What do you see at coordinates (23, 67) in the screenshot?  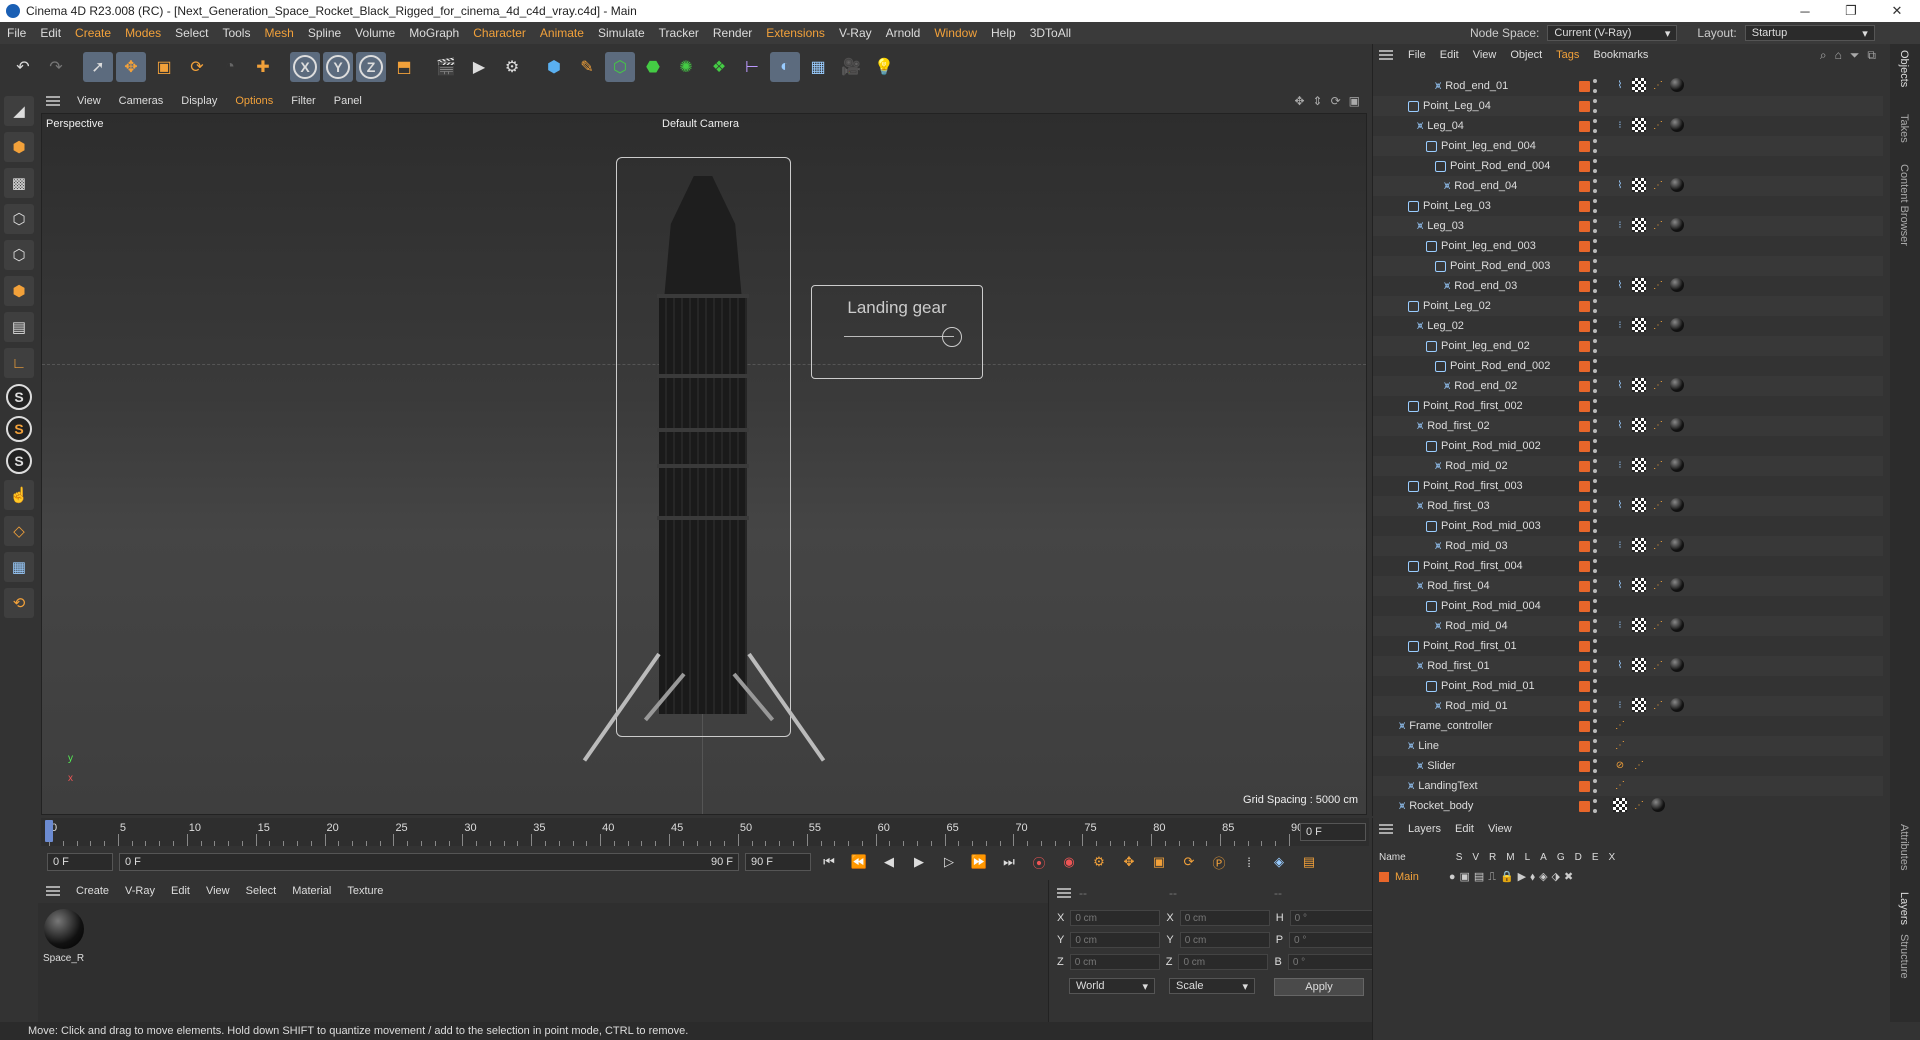 I see `undo-icon: ↶` at bounding box center [23, 67].